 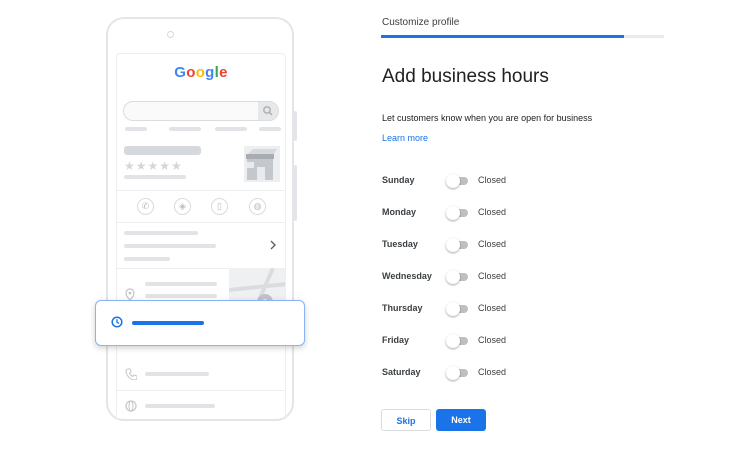 What do you see at coordinates (400, 244) in the screenshot?
I see `day-name: Tuesday` at bounding box center [400, 244].